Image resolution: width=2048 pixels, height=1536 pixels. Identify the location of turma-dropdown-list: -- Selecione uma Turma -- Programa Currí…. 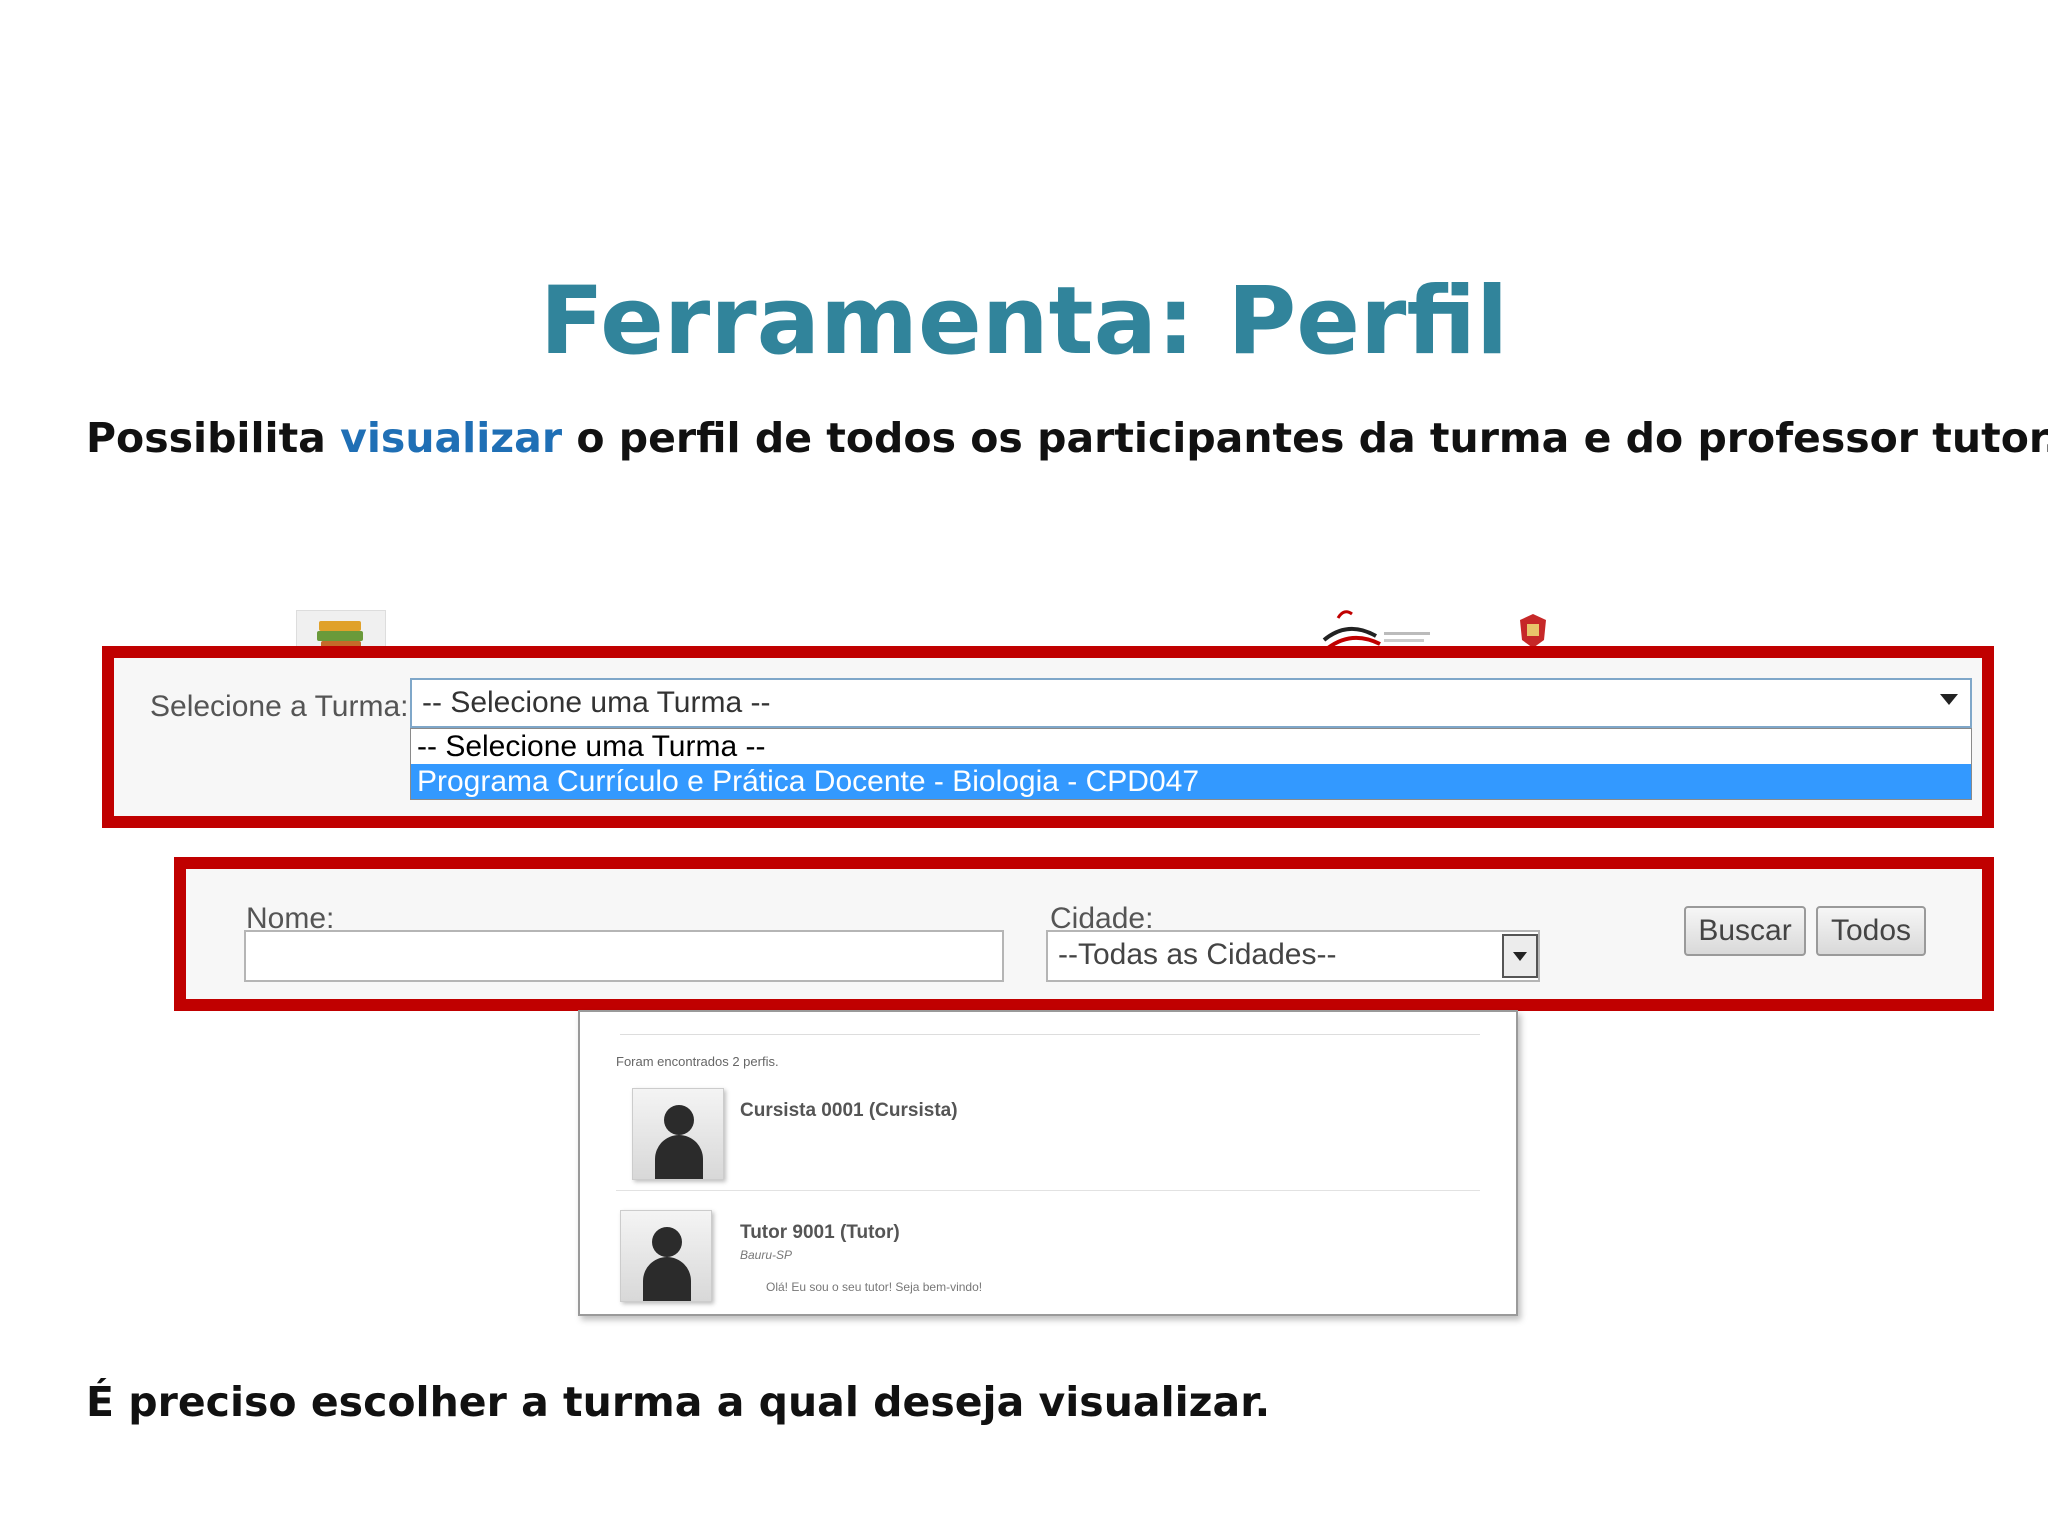
(1191, 764).